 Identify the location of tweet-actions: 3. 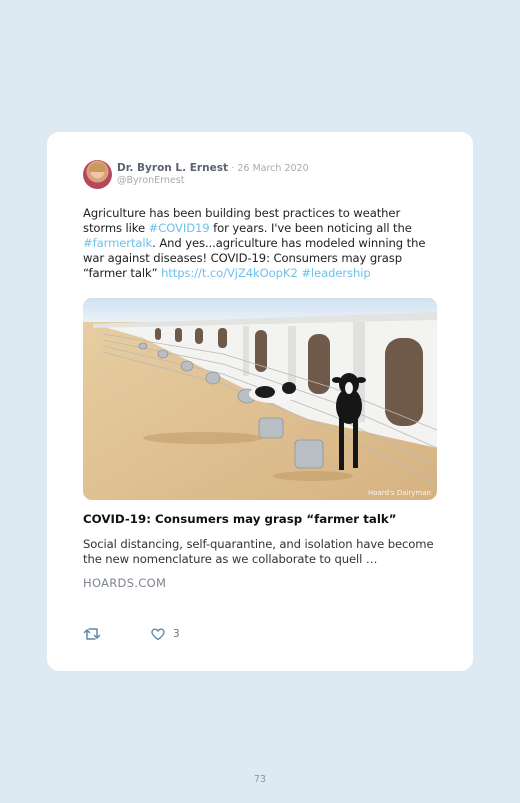
(131, 634).